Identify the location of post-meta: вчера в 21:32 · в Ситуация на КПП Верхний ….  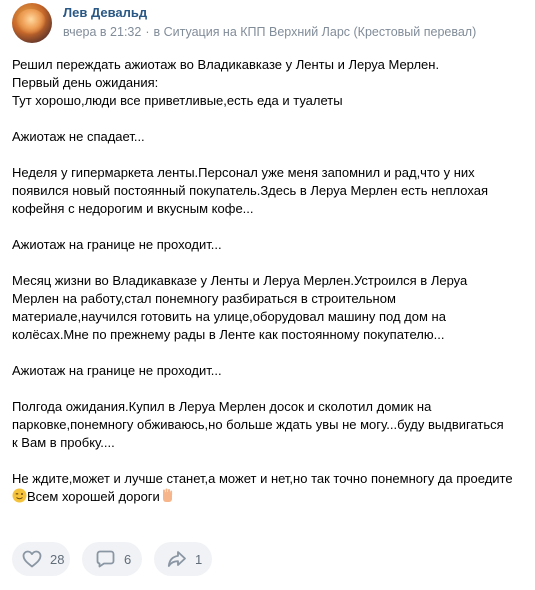
(298, 32).